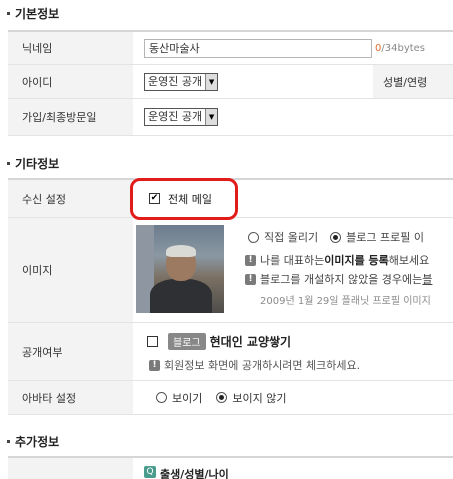  Describe the element at coordinates (258, 48) in the screenshot. I see `nickname-input` at that location.